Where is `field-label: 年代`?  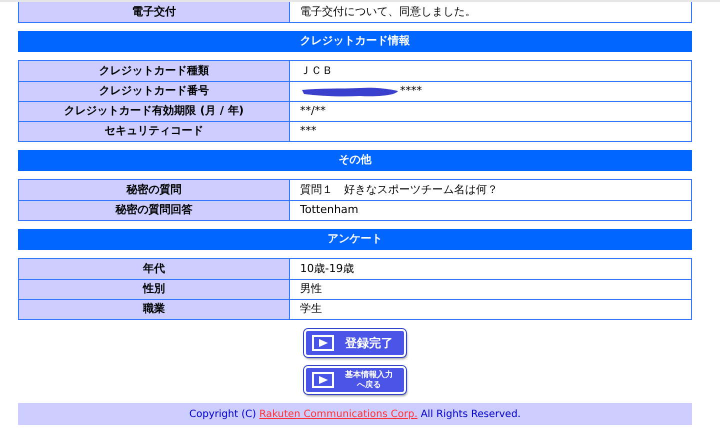
field-label: 年代 is located at coordinates (154, 269).